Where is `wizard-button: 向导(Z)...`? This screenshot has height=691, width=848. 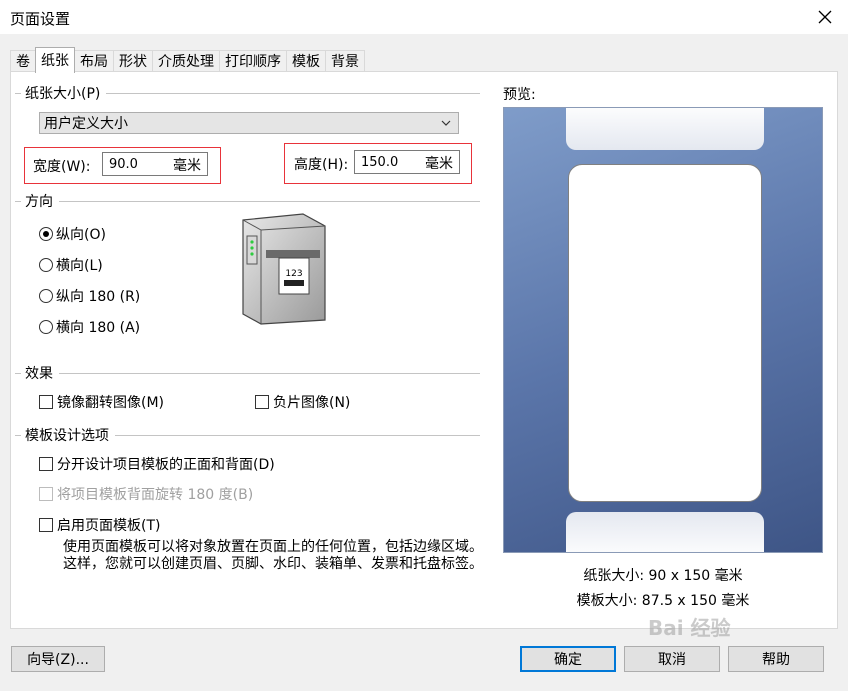
wizard-button: 向导(Z)... is located at coordinates (58, 659).